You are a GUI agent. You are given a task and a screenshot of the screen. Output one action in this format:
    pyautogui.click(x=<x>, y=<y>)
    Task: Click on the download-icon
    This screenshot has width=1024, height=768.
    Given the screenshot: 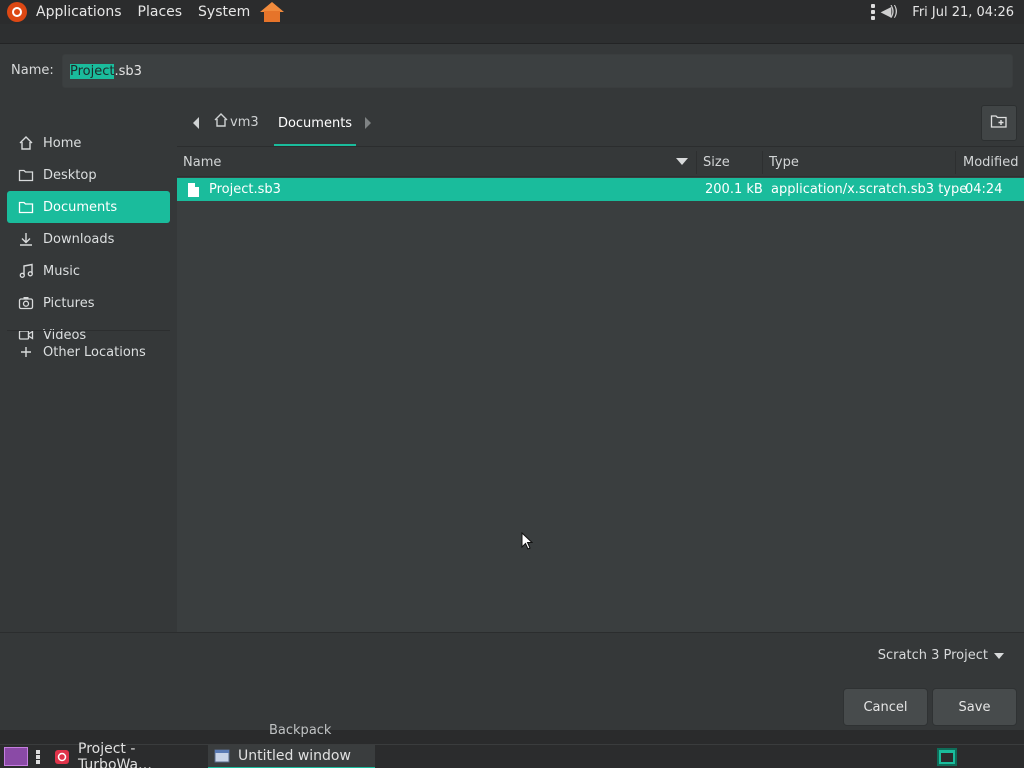 What is the action you would take?
    pyautogui.click(x=26, y=239)
    